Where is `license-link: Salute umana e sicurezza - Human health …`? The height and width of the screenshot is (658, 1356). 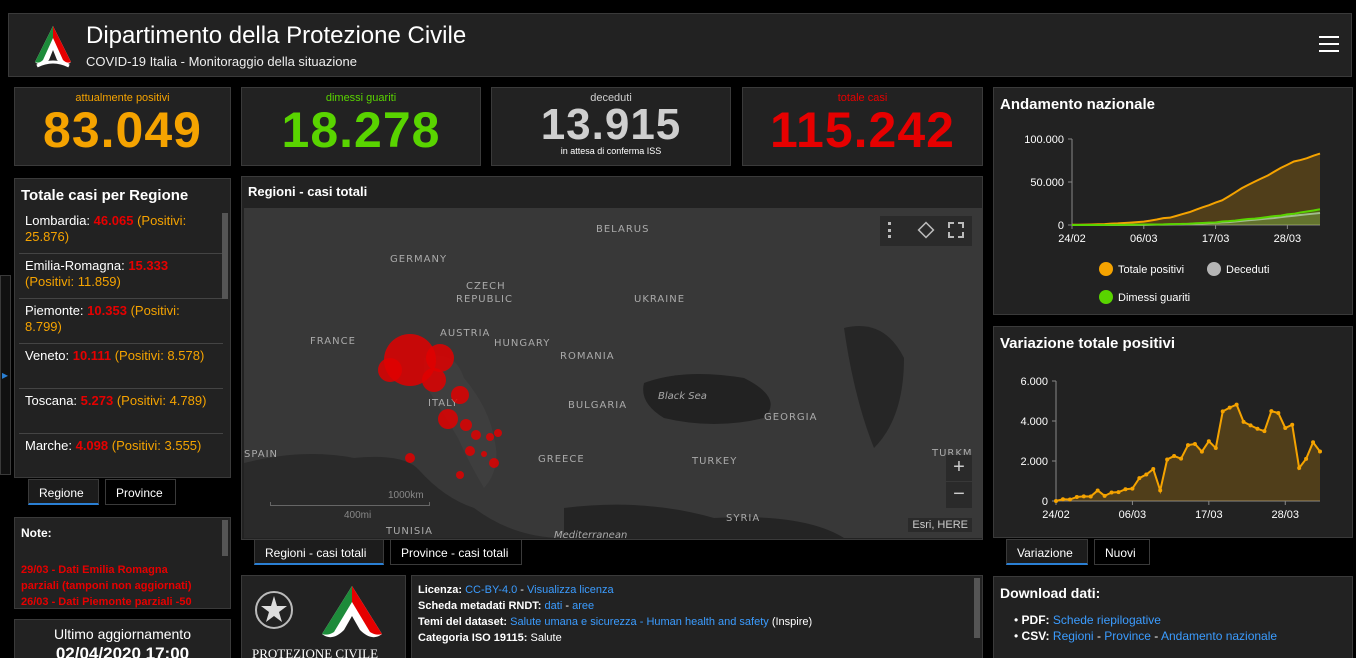
license-link: Salute umana e sicurezza - Human health … is located at coordinates (639, 622).